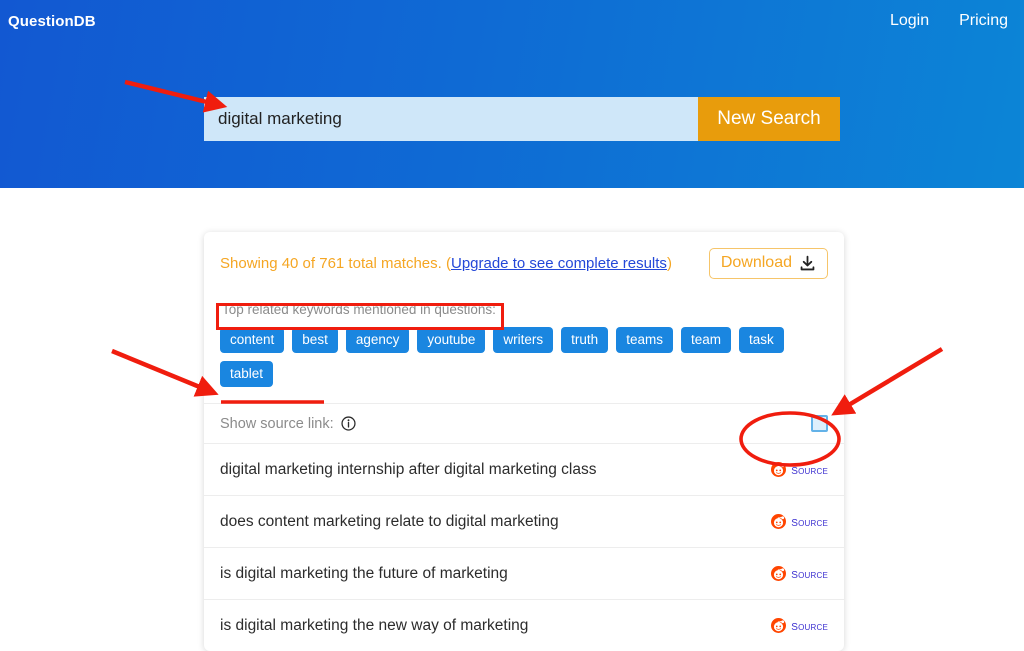  What do you see at coordinates (756, 262) in the screenshot?
I see `download-button-label: Download` at bounding box center [756, 262].